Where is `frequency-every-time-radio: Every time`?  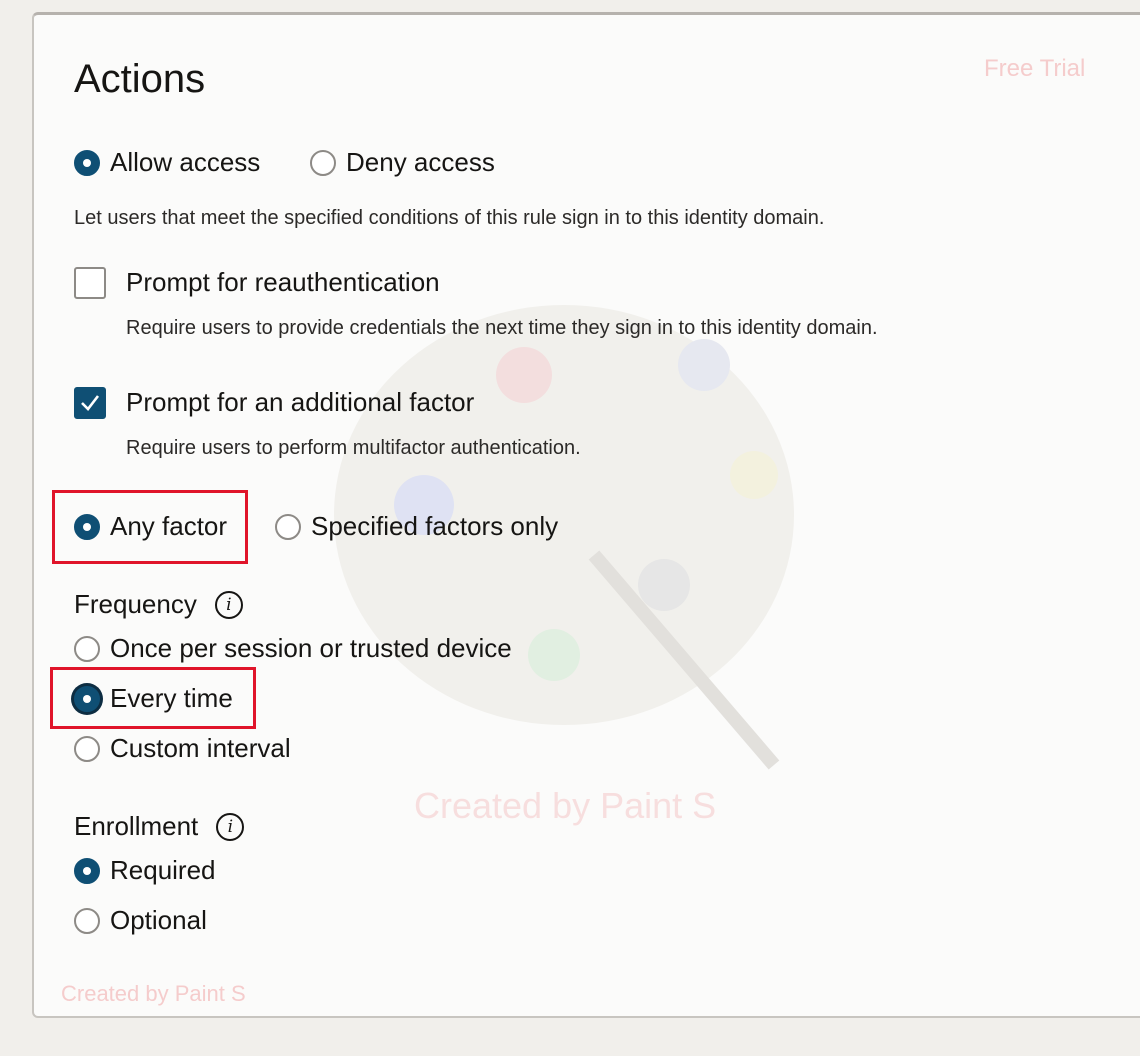
frequency-every-time-radio: Every time is located at coordinates (153, 698).